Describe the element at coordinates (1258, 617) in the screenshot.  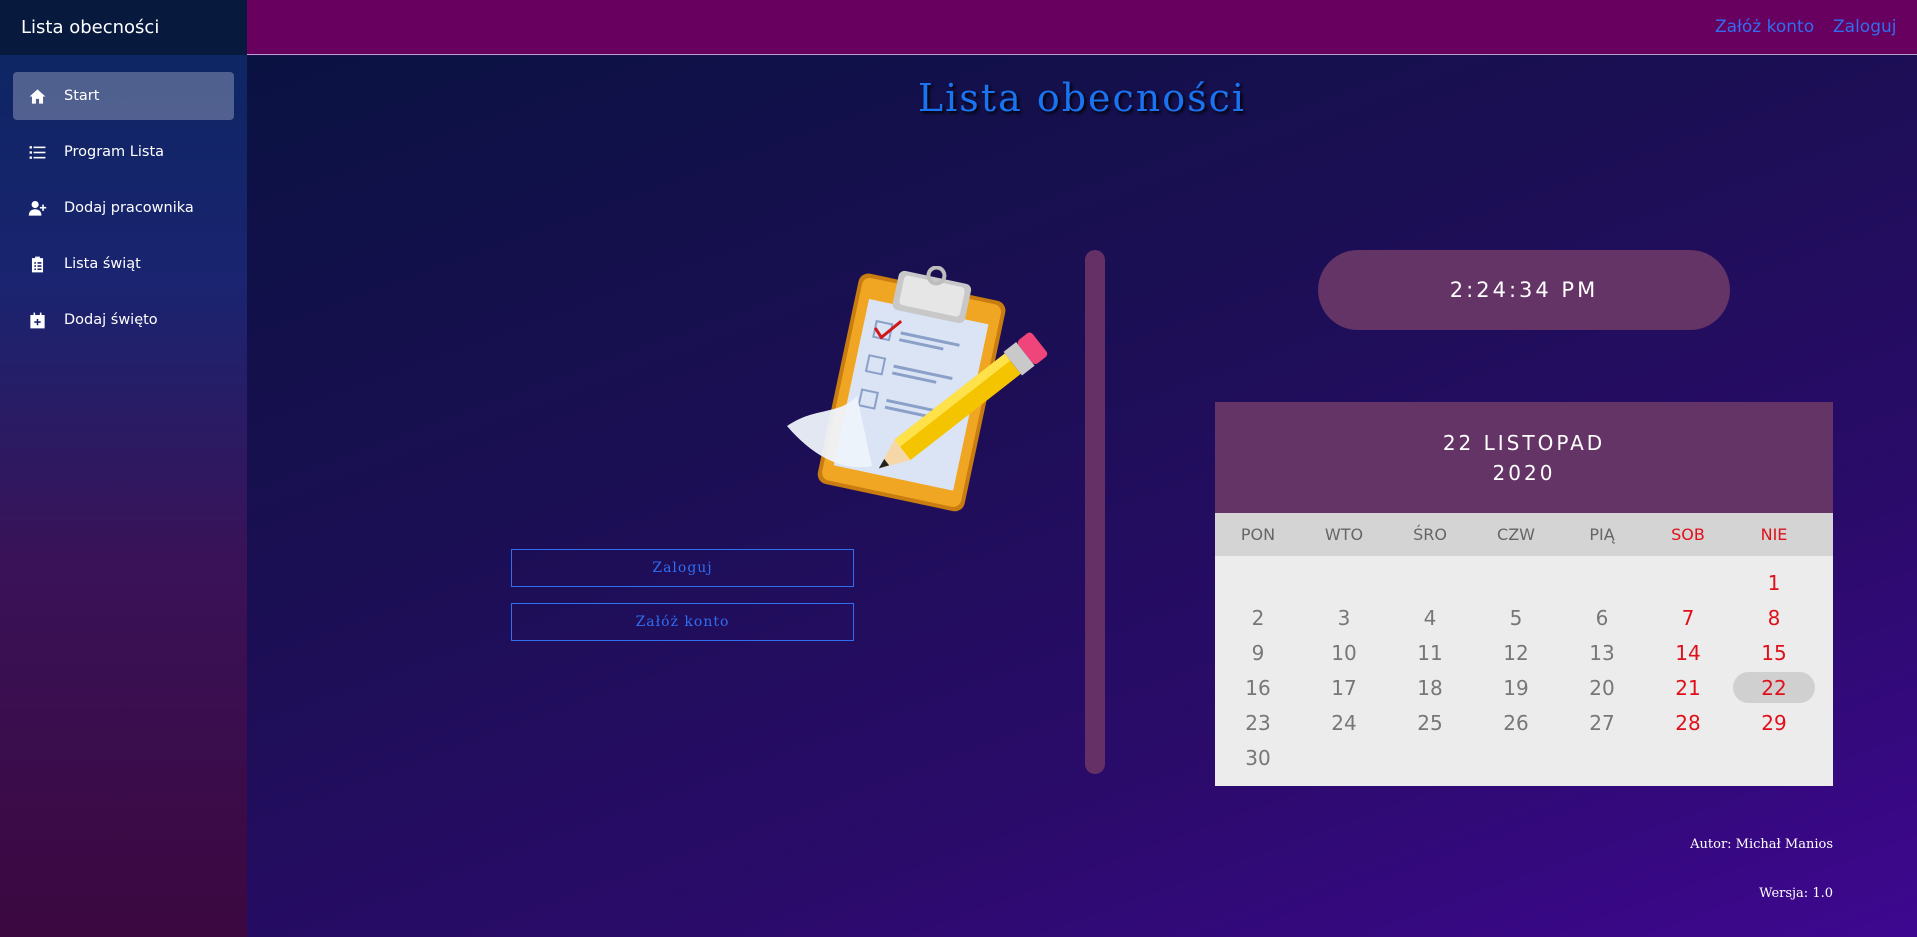
I see `calendar-day: 2` at that location.